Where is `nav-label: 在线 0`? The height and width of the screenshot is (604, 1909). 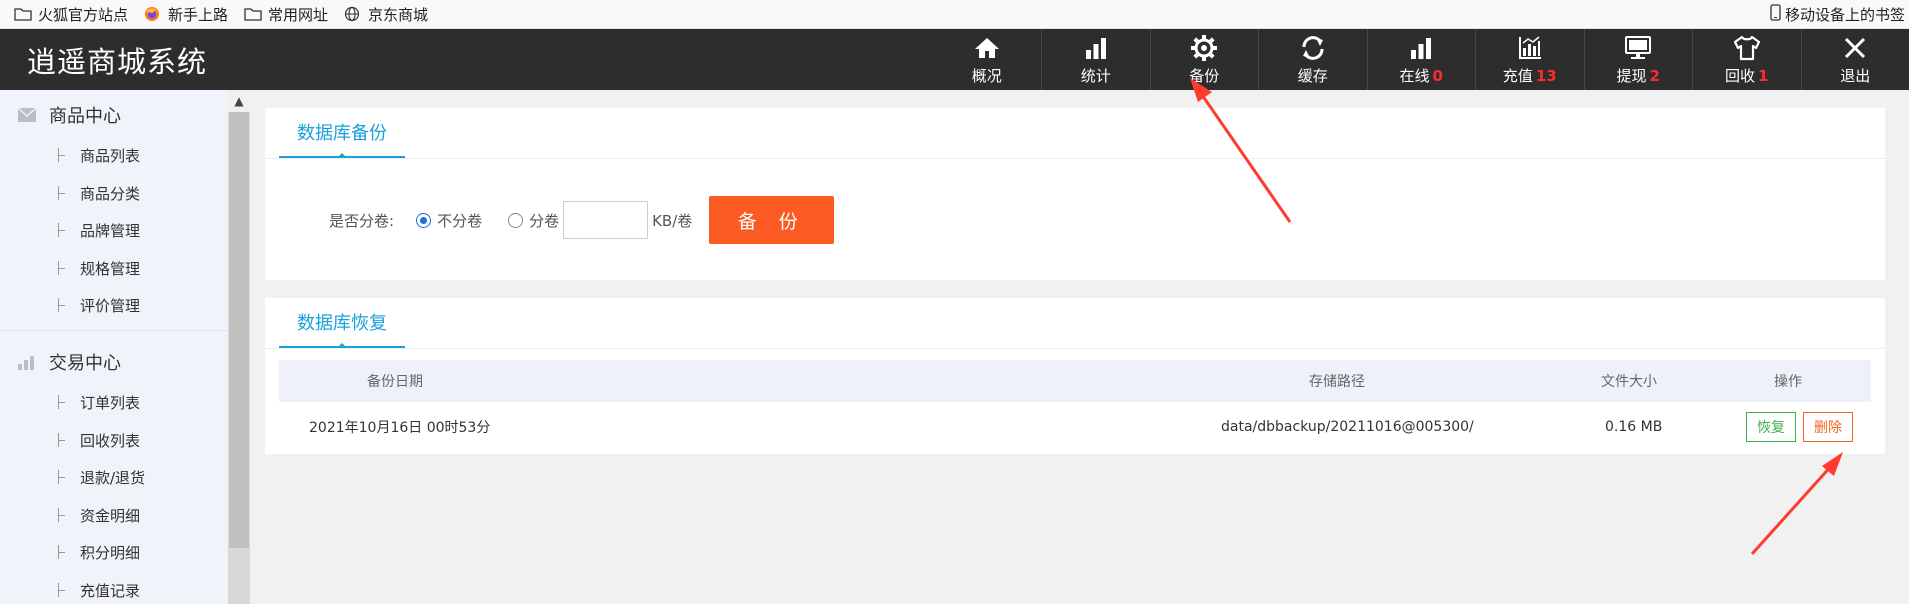
nav-label: 在线 0 is located at coordinates (1421, 75).